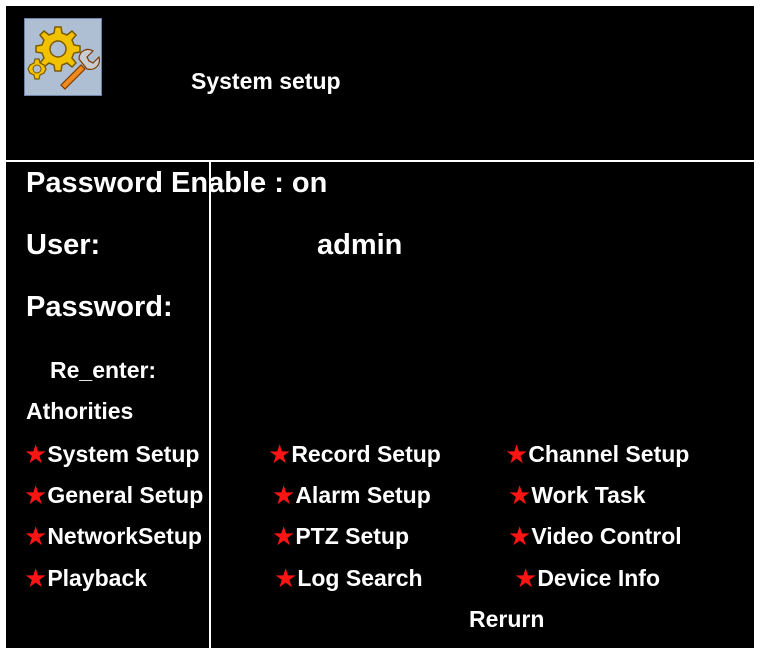 This screenshot has height=654, width=760. I want to click on permission-record-setup: ★Record Setup, so click(354, 454).